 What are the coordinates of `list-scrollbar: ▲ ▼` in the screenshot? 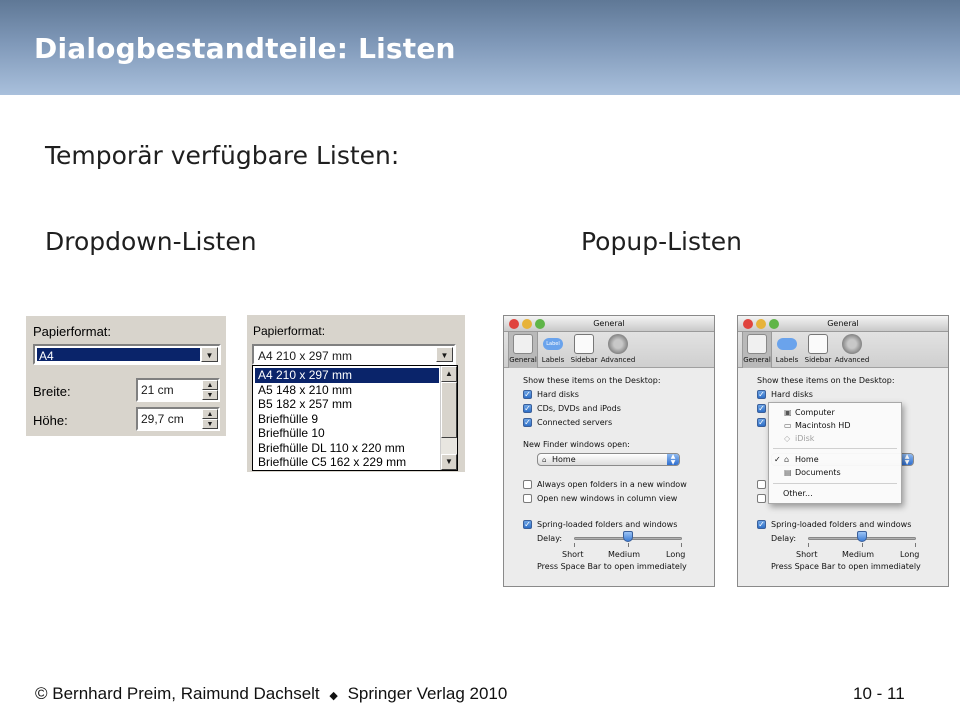 It's located at (448, 418).